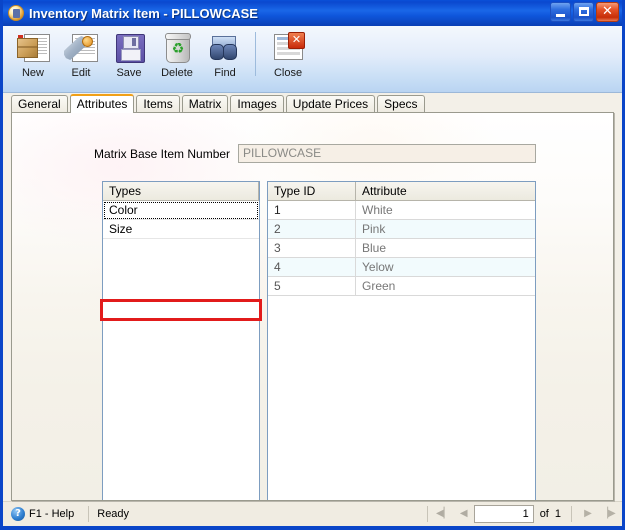 The height and width of the screenshot is (530, 625). Describe the element at coordinates (312, 13) in the screenshot. I see `title-bar: Inventory Matrix Item - PILLOWCASE ✕` at that location.